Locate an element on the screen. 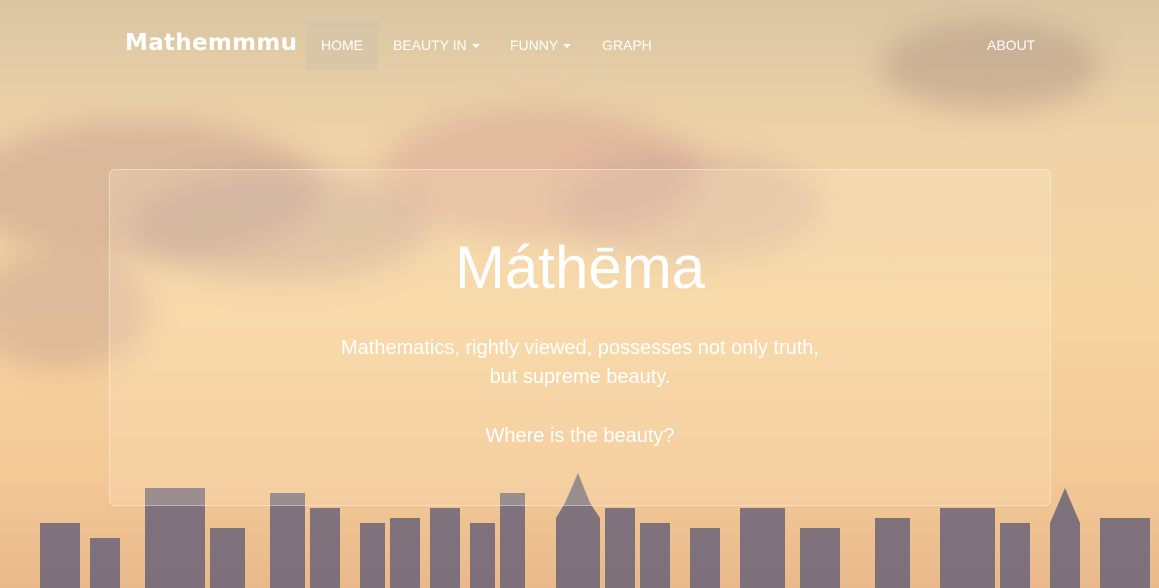 This screenshot has width=1159, height=588. hero-quote-line-2: but supreme beauty. is located at coordinates (580, 377).